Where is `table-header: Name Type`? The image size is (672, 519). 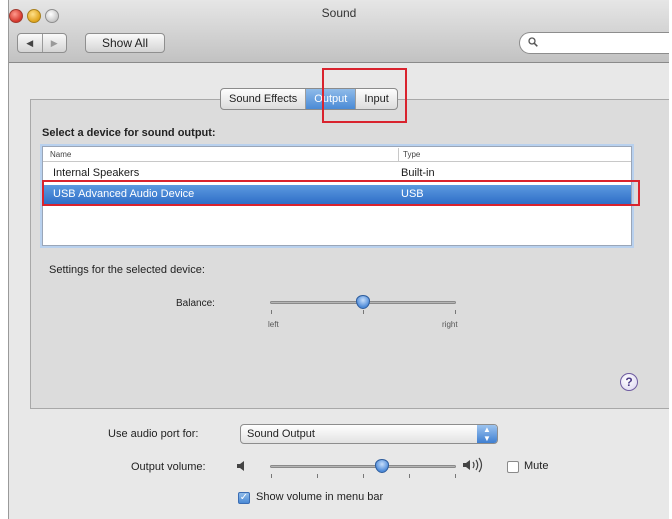 table-header: Name Type is located at coordinates (337, 154).